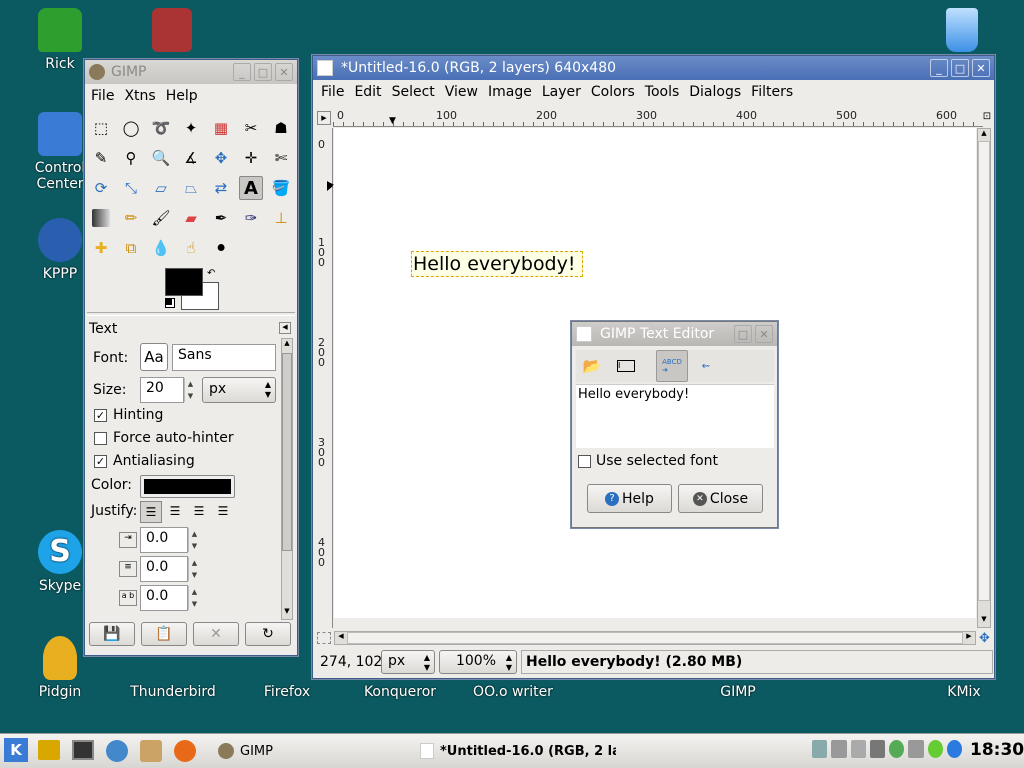 The height and width of the screenshot is (768, 1024). I want to click on help-button: ? Help, so click(629, 498).